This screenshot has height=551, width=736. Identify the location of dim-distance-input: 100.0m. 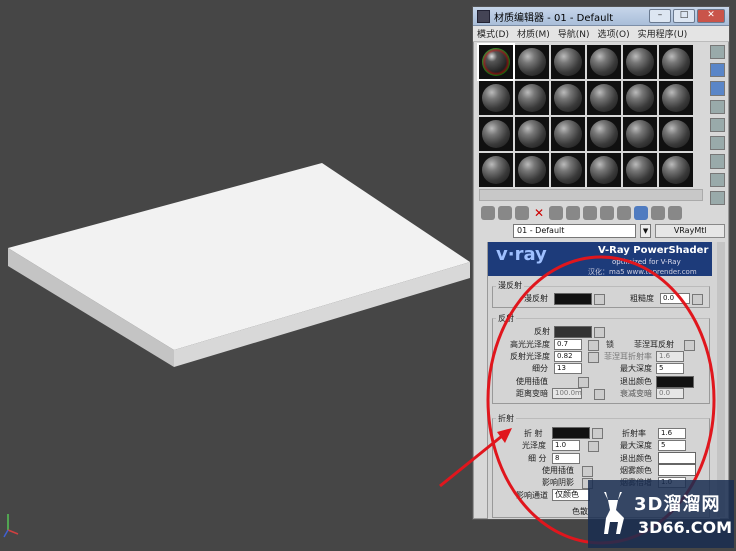
(567, 393).